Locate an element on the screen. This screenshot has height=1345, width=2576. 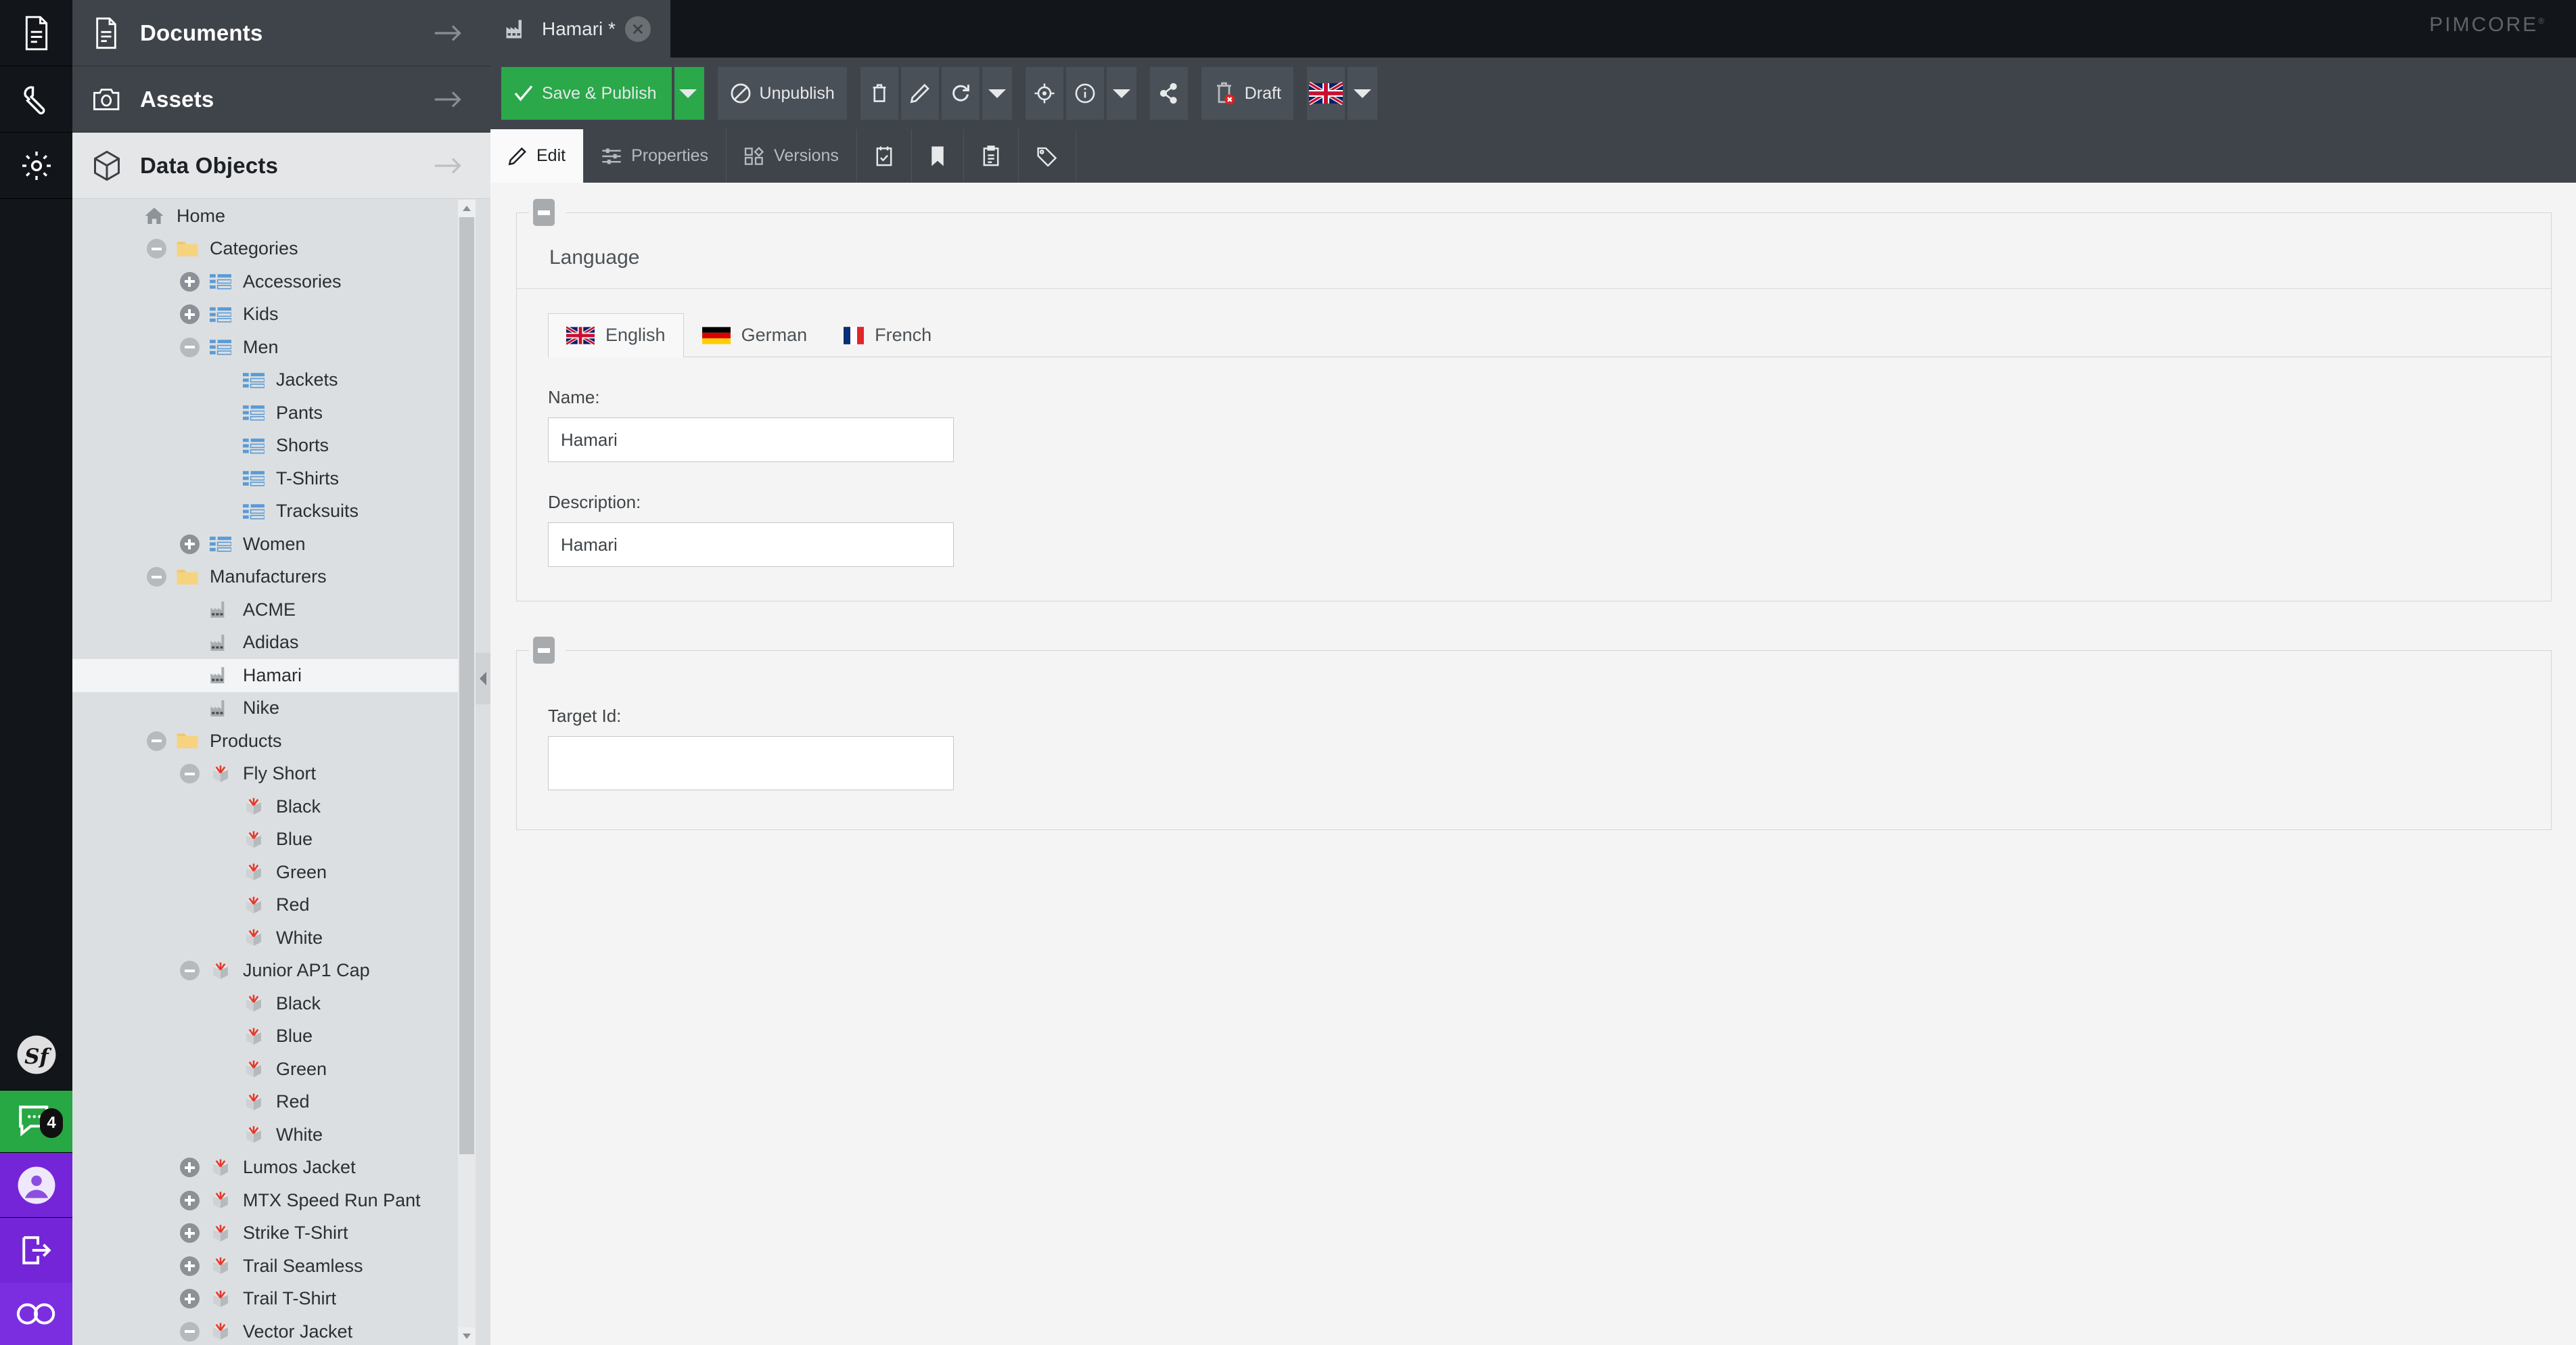
tree-item-t-shirts: T-Shirts is located at coordinates (281, 478).